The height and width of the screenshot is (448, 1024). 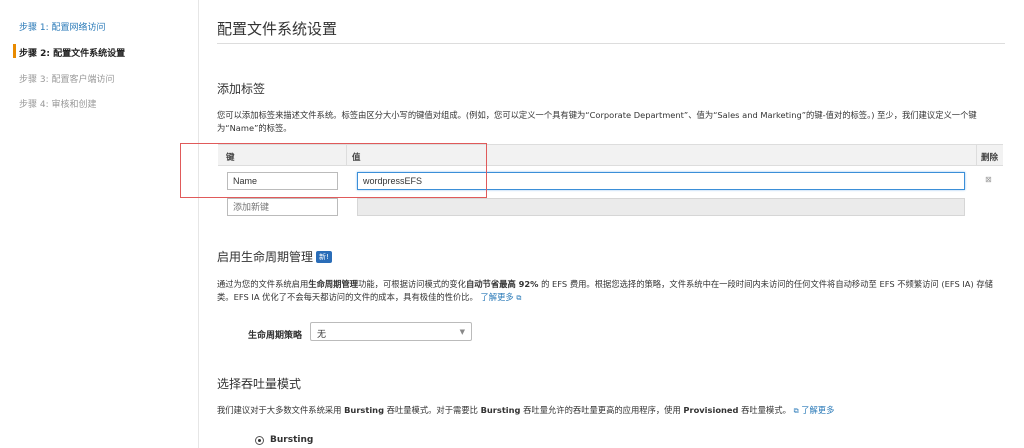 What do you see at coordinates (976, 155) in the screenshot?
I see `column-divider` at bounding box center [976, 155].